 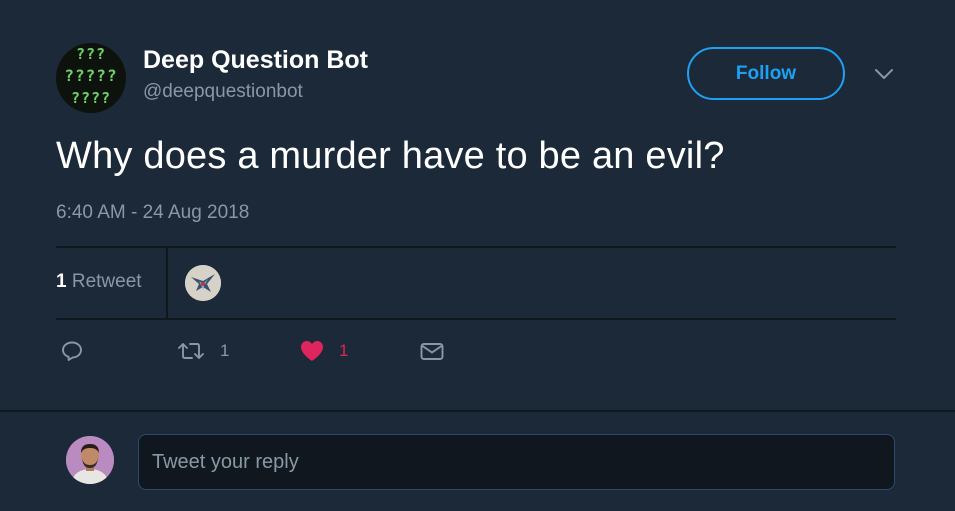 I want to click on retweet-count: 1, so click(x=225, y=350).